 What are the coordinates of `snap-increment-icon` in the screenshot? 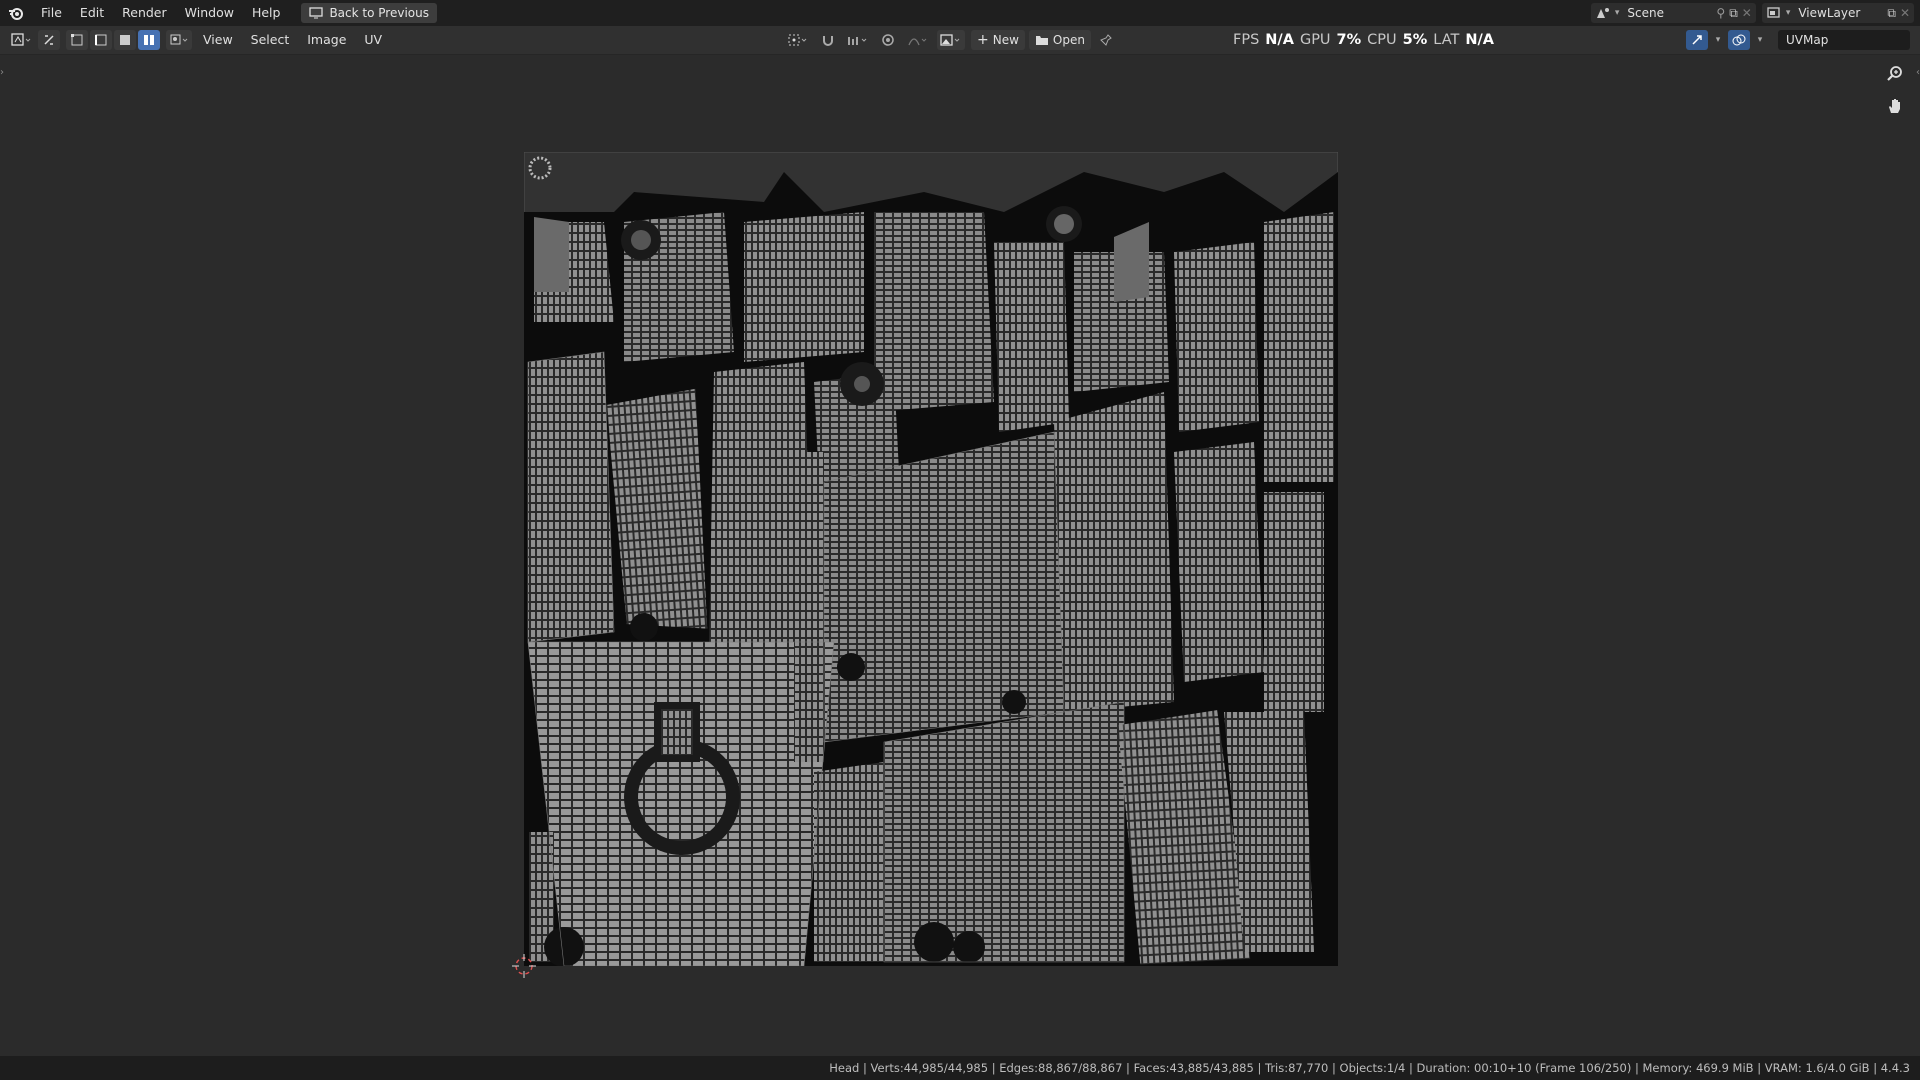 It's located at (857, 41).